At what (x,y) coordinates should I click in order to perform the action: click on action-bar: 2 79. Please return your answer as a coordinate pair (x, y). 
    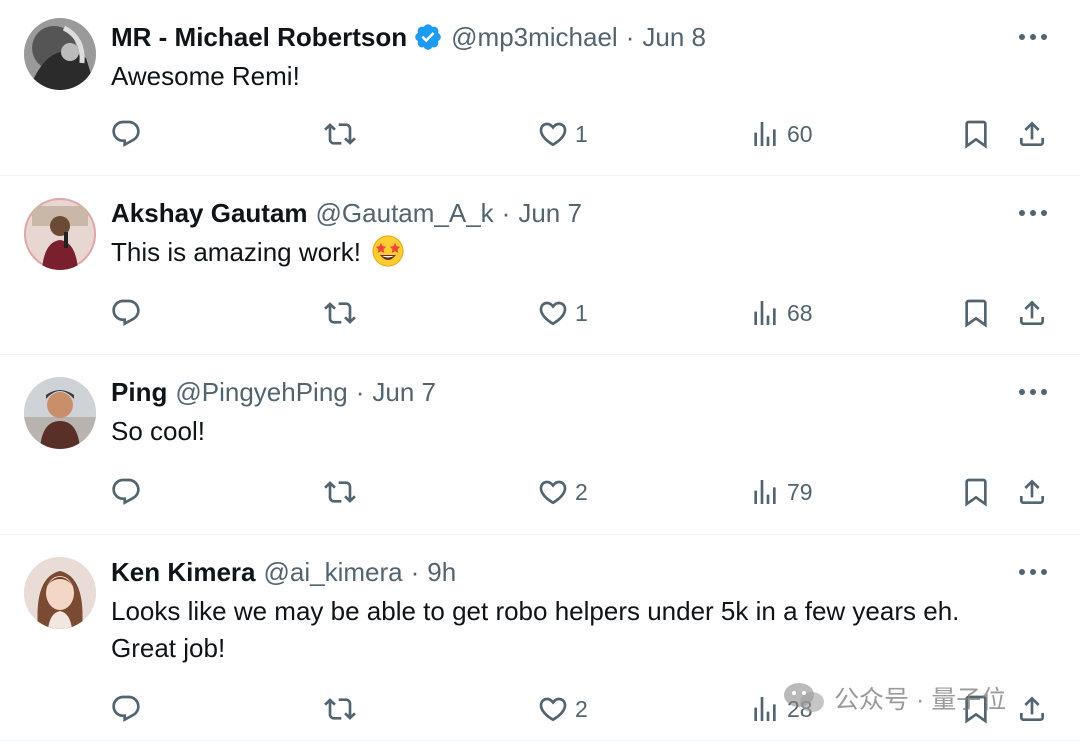
    Looking at the image, I should click on (540, 492).